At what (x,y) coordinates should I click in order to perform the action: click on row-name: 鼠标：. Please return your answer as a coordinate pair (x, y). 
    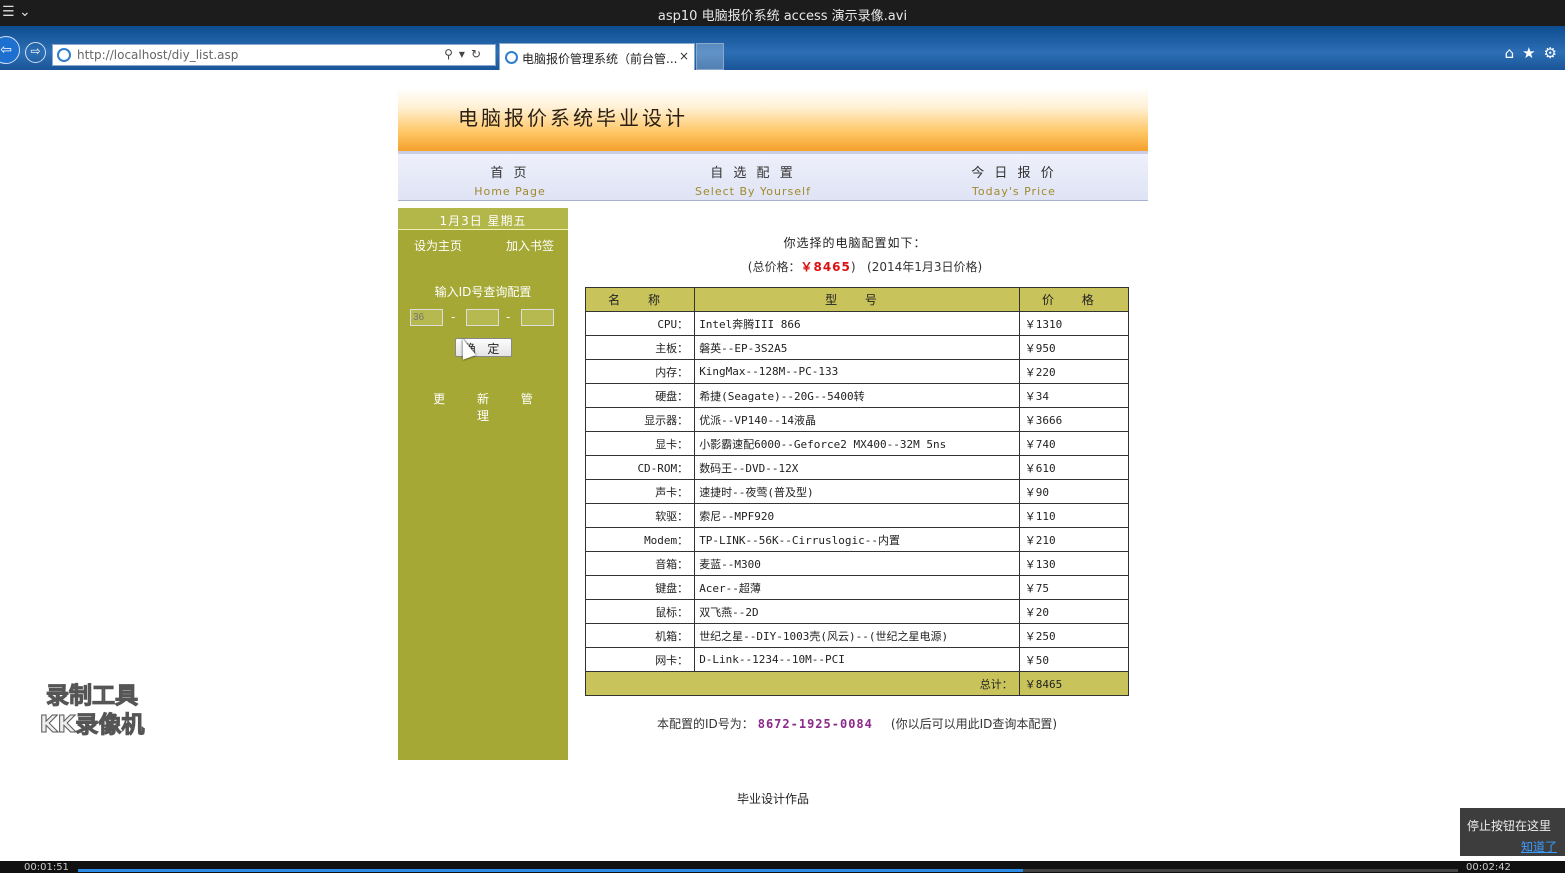
    Looking at the image, I should click on (640, 611).